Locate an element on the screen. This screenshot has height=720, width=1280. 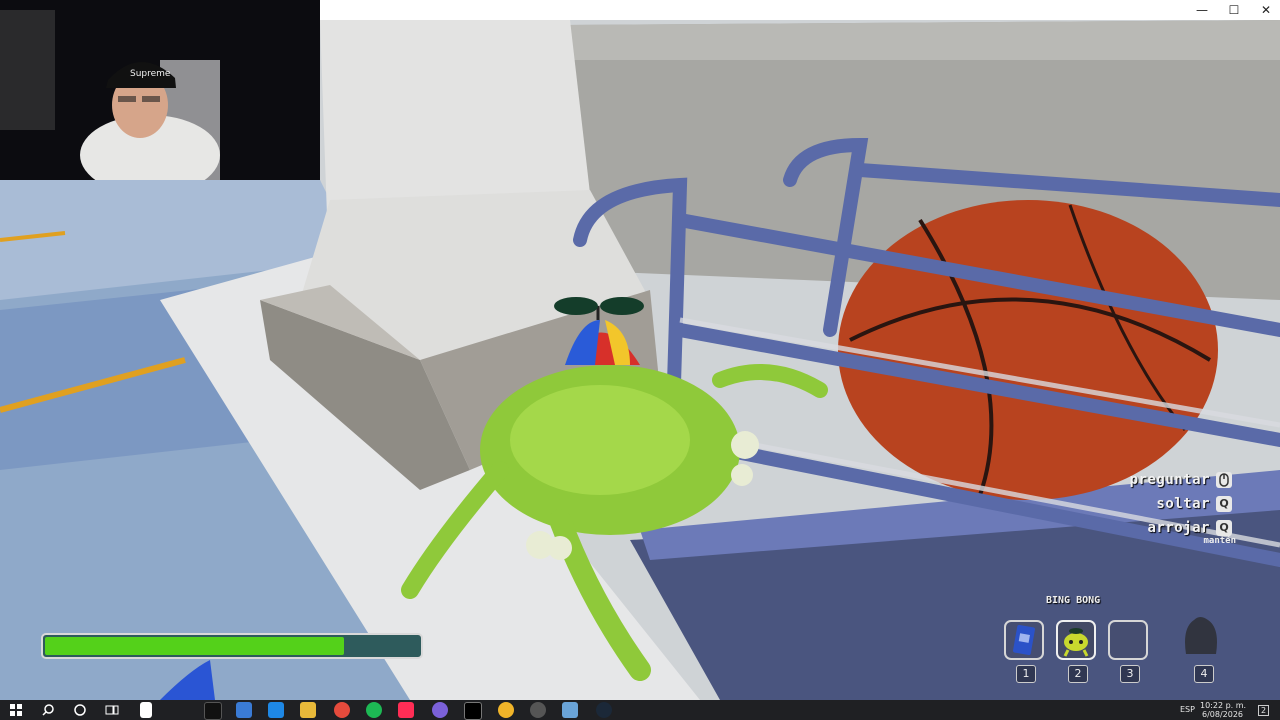
chrome-icon is located at coordinates (342, 710).